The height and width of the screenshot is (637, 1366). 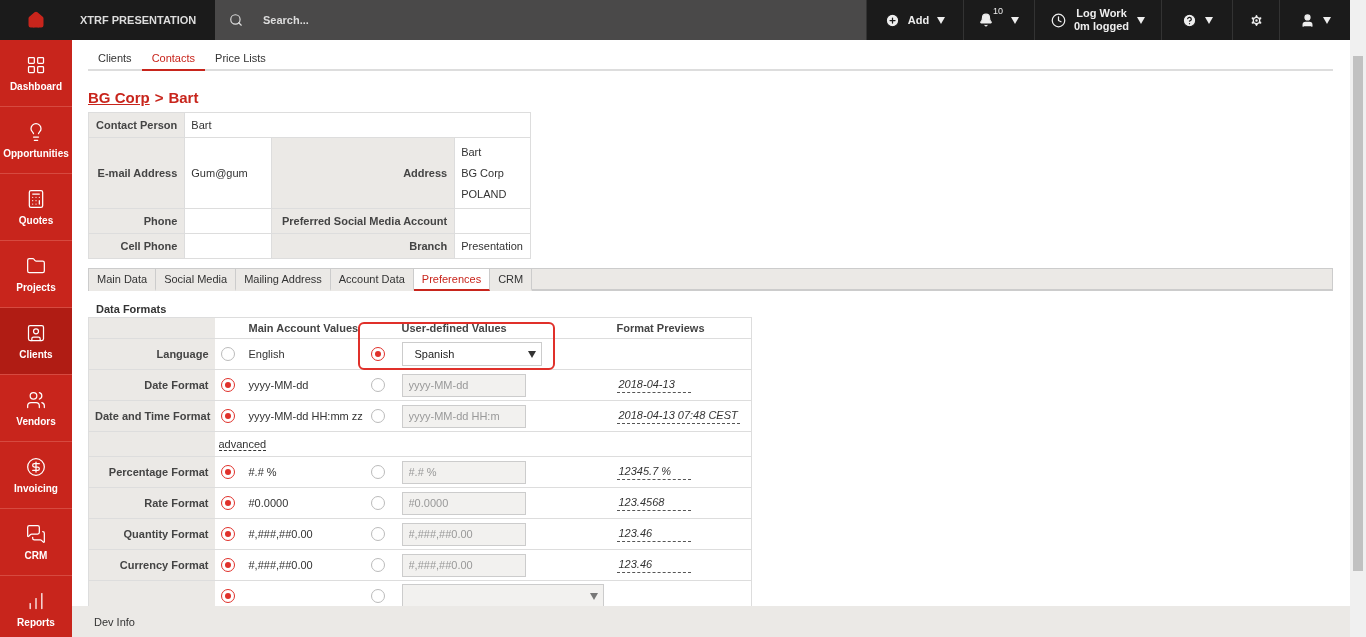 What do you see at coordinates (36, 332) in the screenshot?
I see `person-badge-icon` at bounding box center [36, 332].